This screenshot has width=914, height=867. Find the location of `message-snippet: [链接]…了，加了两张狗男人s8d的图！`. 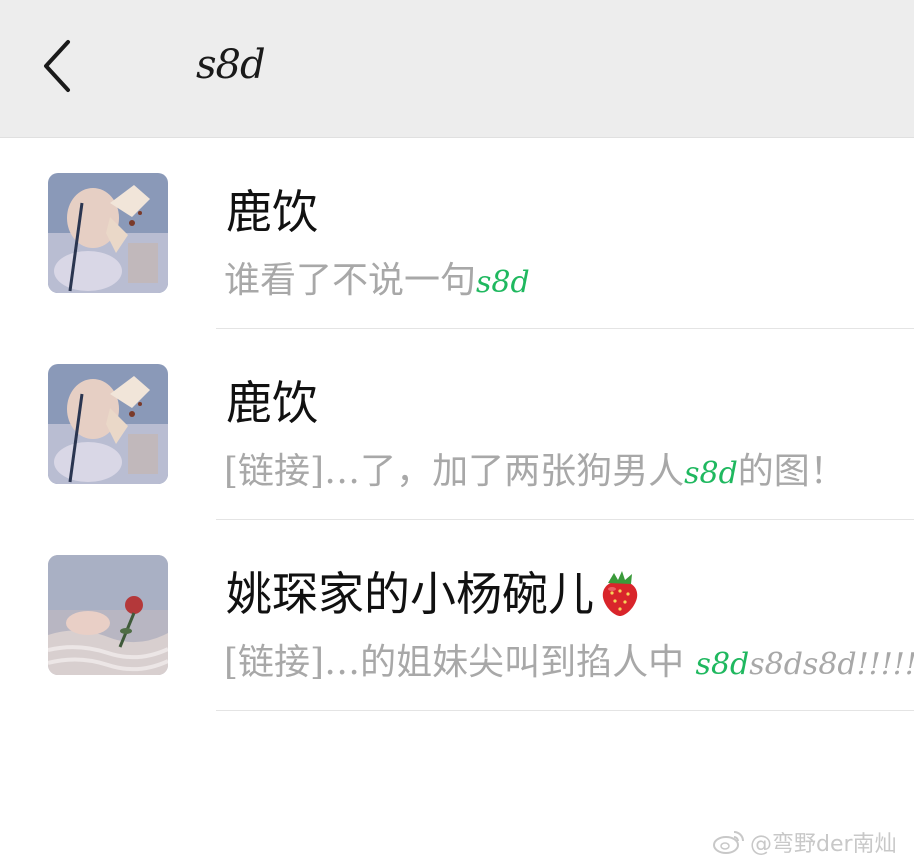

message-snippet: [链接]…了，加了两张狗男人s8d的图！ is located at coordinates (569, 468).